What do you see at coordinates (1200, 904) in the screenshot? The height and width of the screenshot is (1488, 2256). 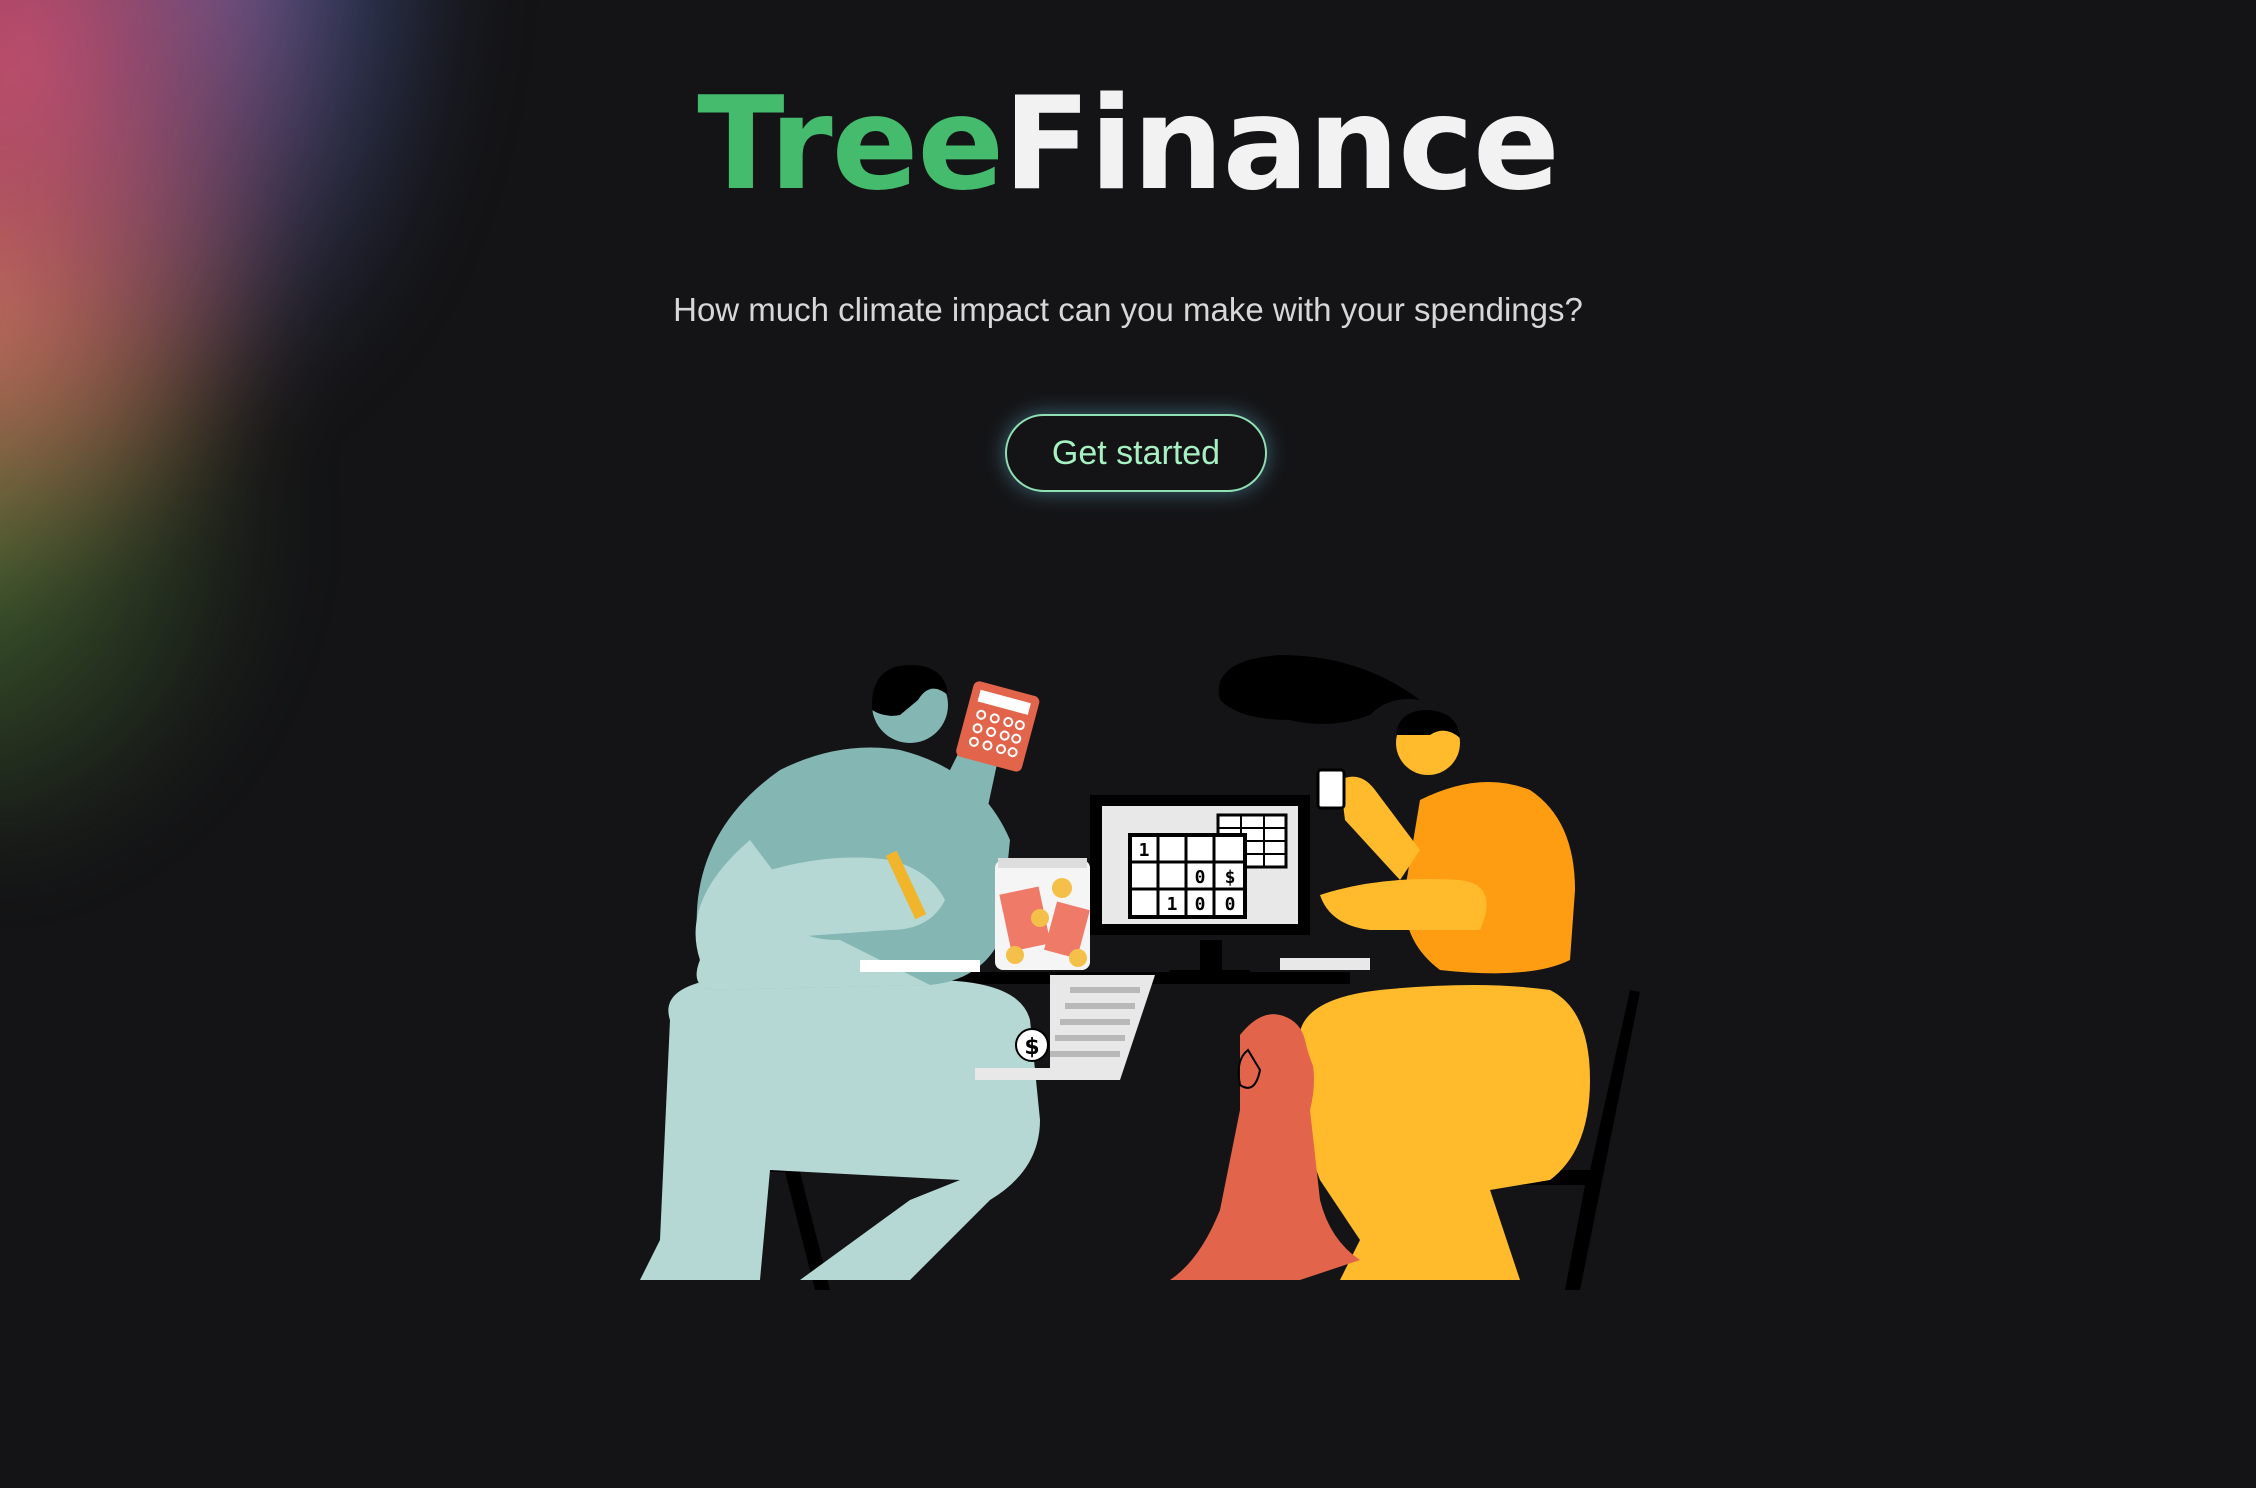 I see `cell-5: 0` at bounding box center [1200, 904].